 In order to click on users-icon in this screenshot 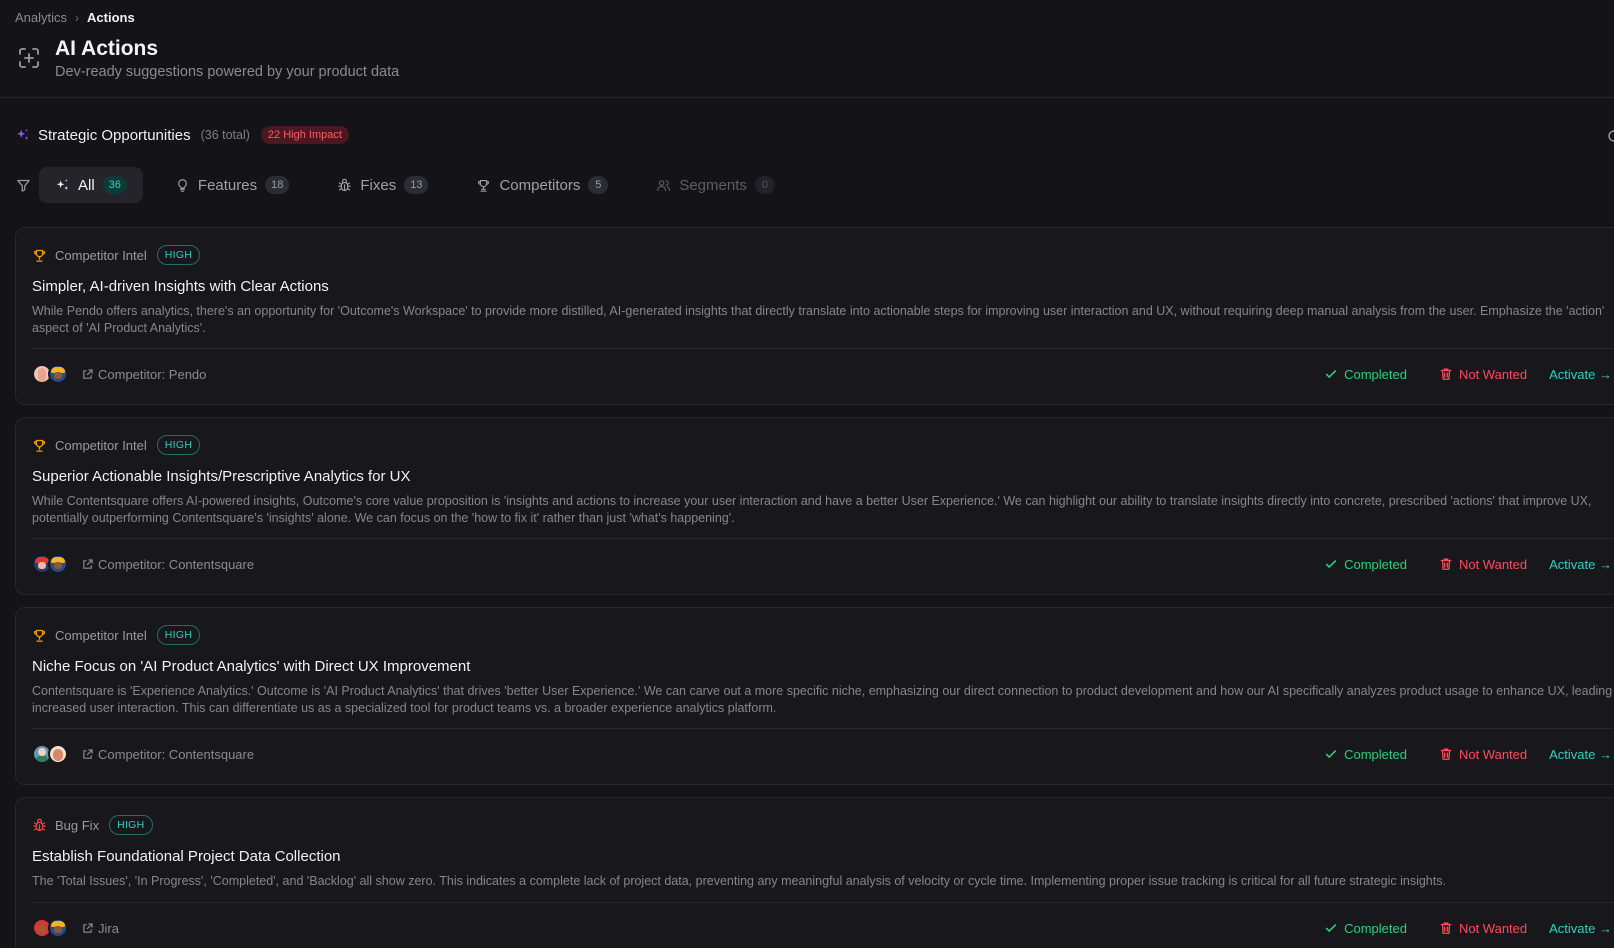, I will do `click(664, 185)`.